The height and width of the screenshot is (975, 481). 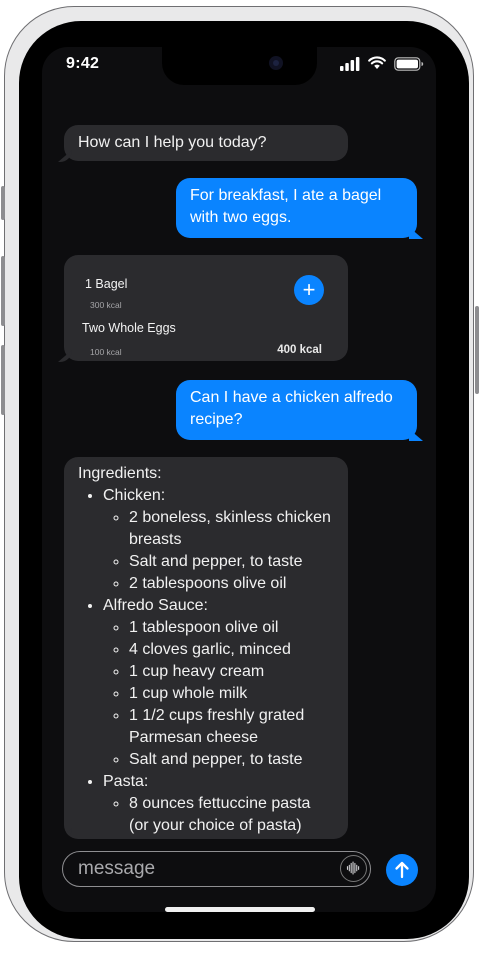 I want to click on voice-input-button, so click(x=353, y=868).